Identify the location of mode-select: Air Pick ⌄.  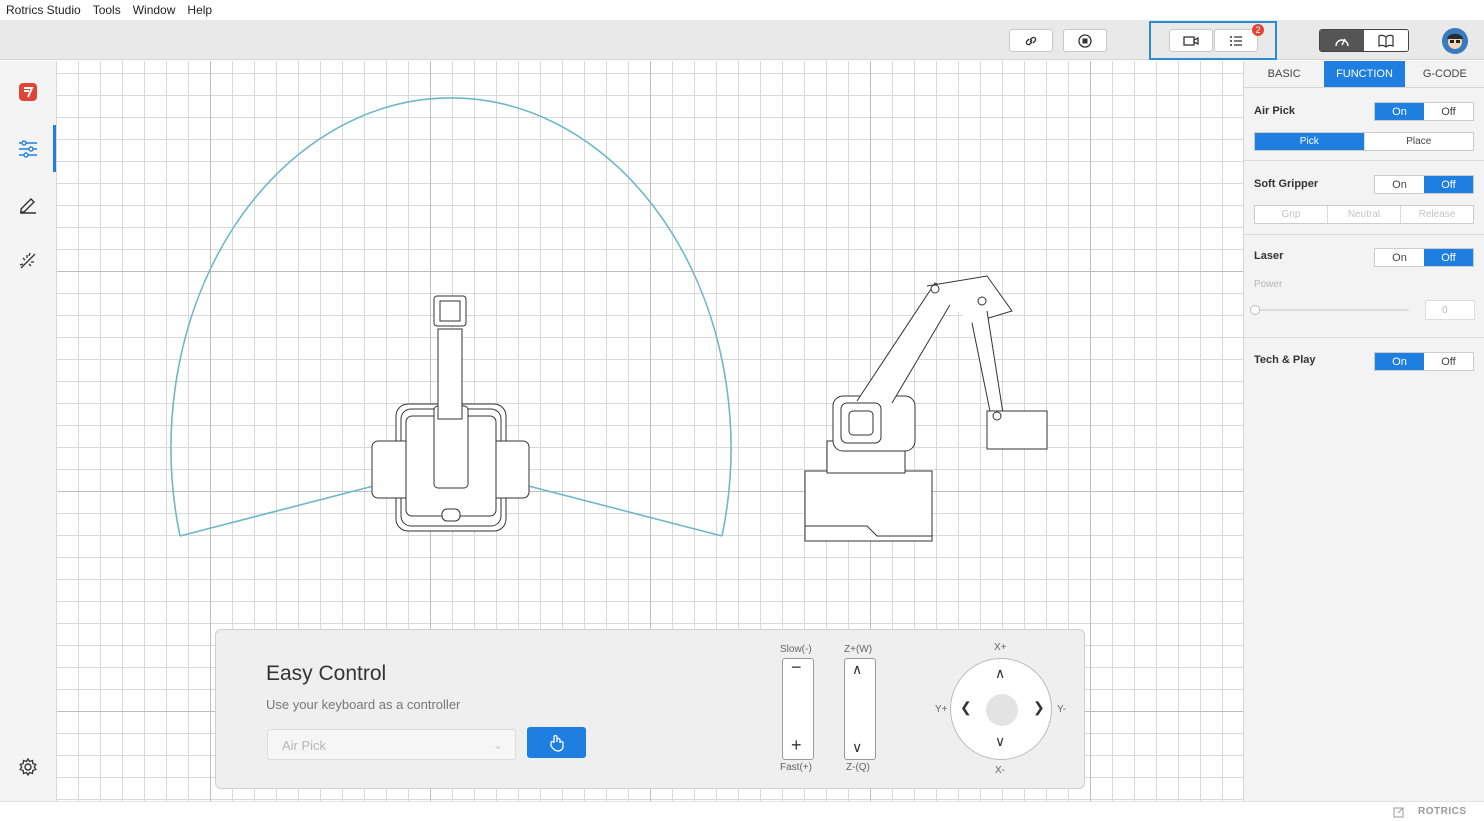
(391, 744).